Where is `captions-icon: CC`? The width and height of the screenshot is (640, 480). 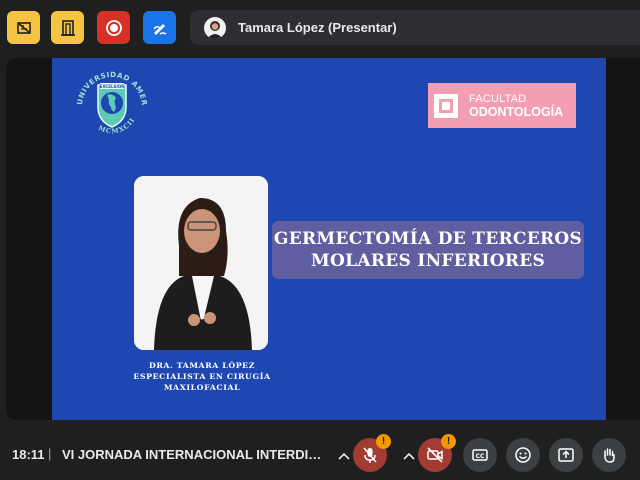
captions-icon: CC is located at coordinates (480, 455).